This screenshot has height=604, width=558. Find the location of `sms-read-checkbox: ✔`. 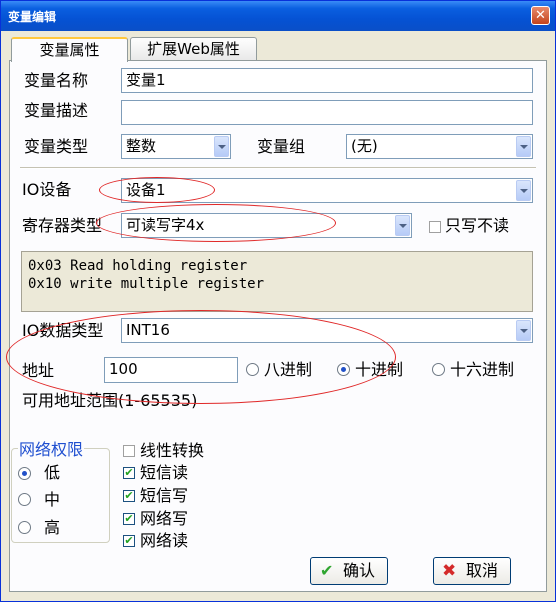

sms-read-checkbox: ✔ is located at coordinates (129, 473).